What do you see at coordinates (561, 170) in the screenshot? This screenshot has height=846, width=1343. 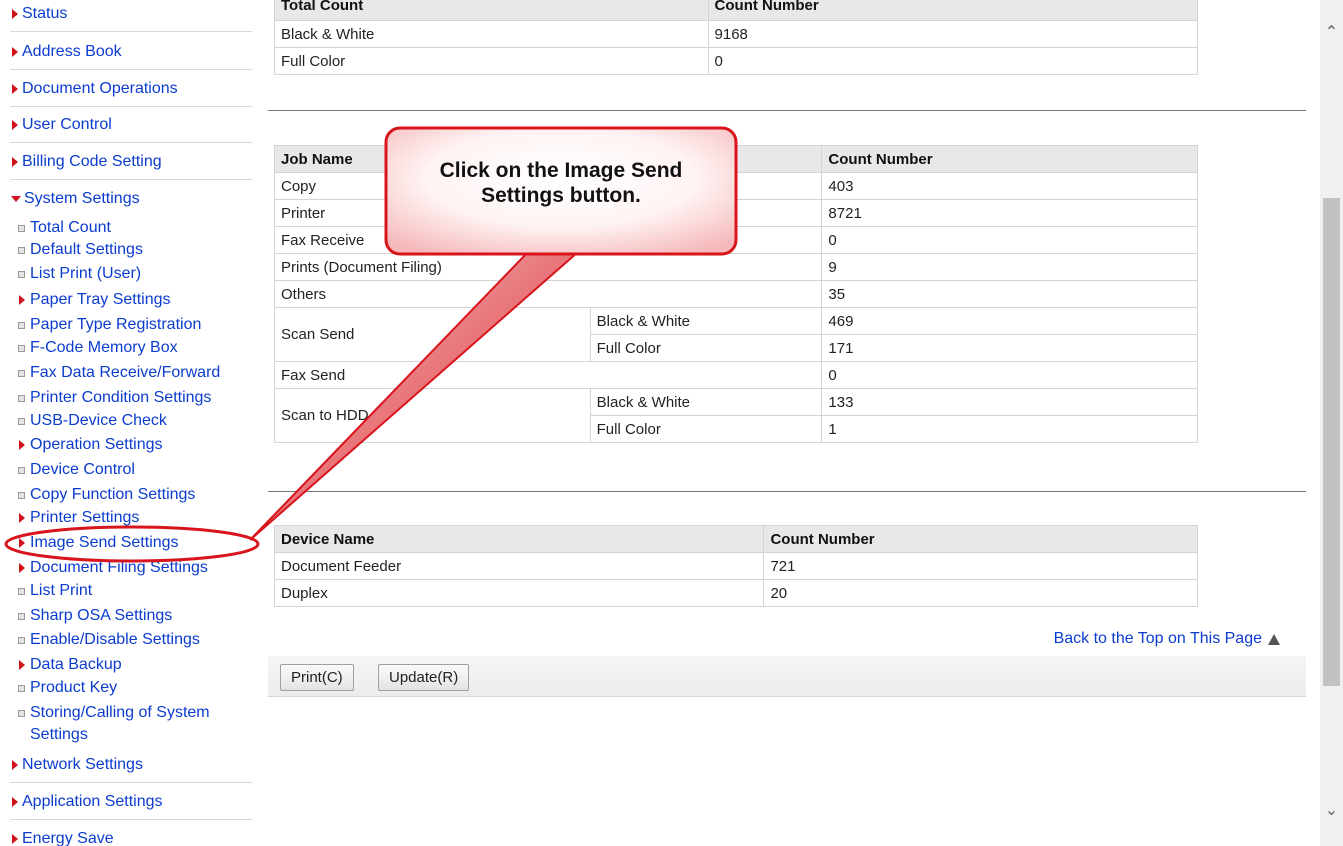 I see `callout-line: Click on the Image Send` at bounding box center [561, 170].